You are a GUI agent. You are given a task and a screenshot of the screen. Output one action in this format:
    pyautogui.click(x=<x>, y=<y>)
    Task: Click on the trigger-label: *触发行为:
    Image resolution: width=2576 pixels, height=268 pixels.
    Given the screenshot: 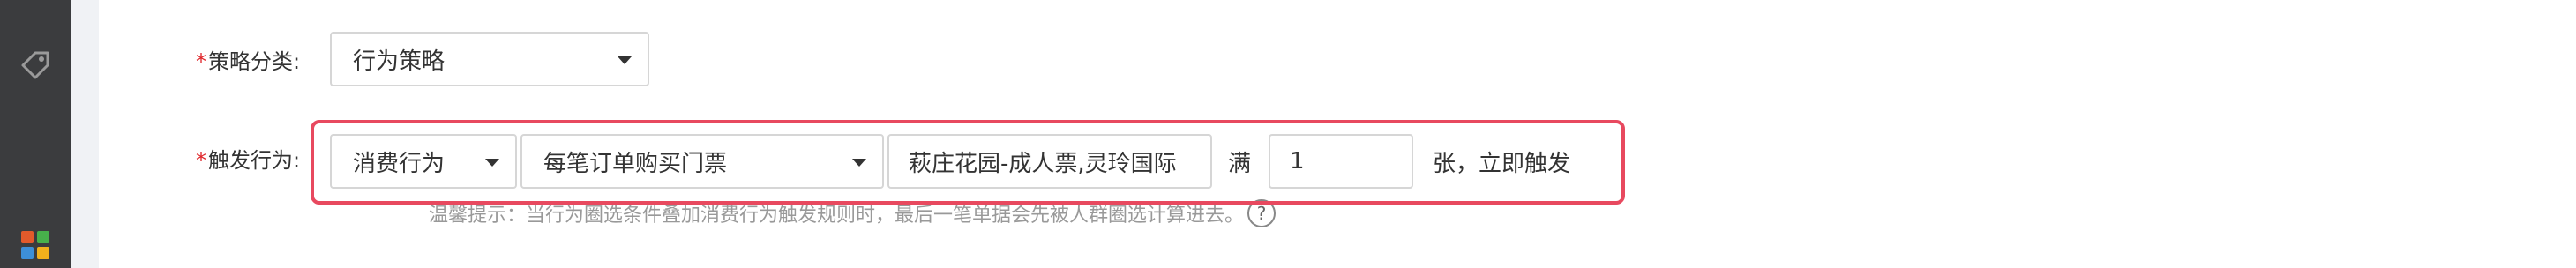 What is the action you would take?
    pyautogui.click(x=249, y=160)
    